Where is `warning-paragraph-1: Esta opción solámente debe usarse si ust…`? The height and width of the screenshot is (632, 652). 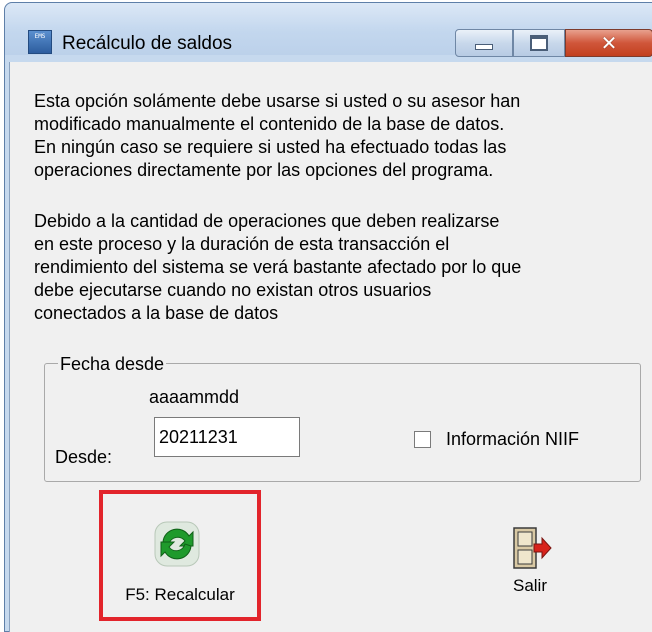
warning-paragraph-1: Esta opción solámente debe usarse si ust… is located at coordinates (277, 135).